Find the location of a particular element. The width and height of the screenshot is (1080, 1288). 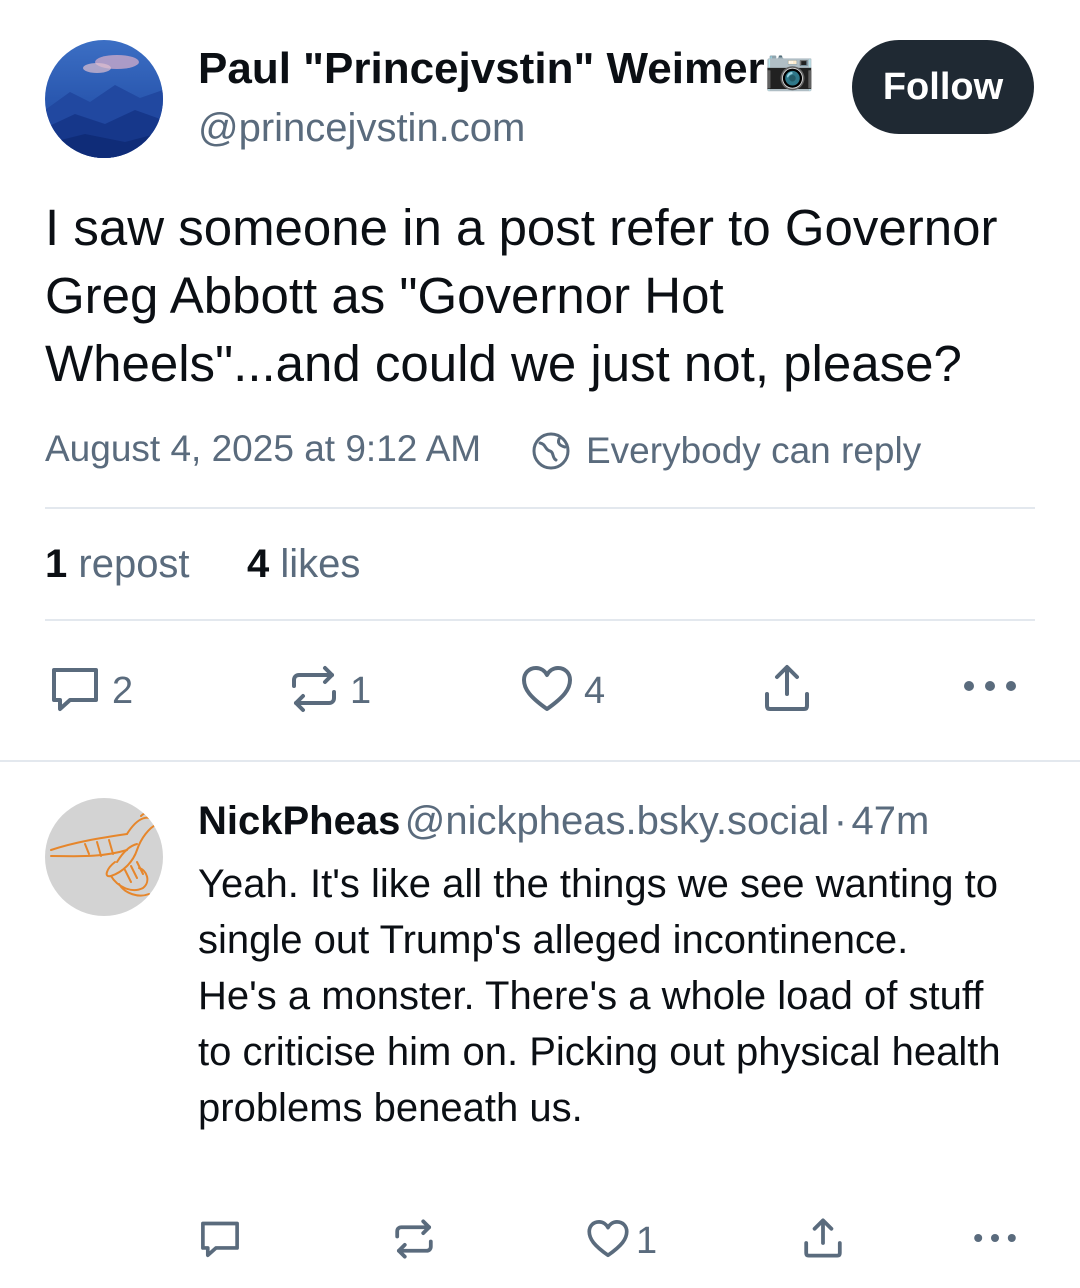

reply-share-button is located at coordinates (823, 1240).